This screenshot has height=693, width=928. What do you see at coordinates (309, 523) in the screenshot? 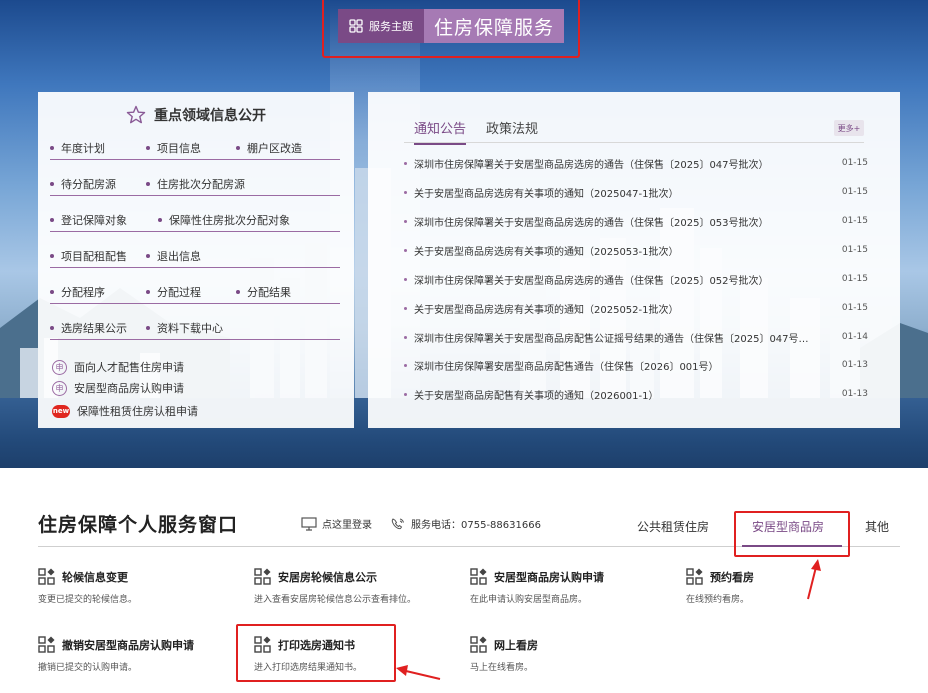
I see `monitor-icon` at bounding box center [309, 523].